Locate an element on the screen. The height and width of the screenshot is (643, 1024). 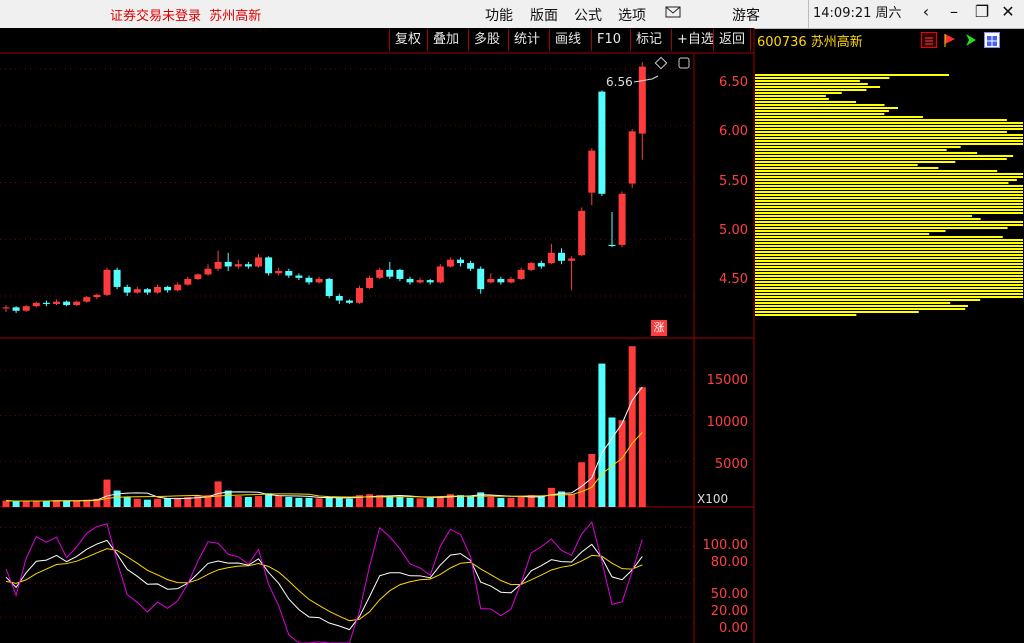
high-price-label: 6.56 is located at coordinates (619, 82).